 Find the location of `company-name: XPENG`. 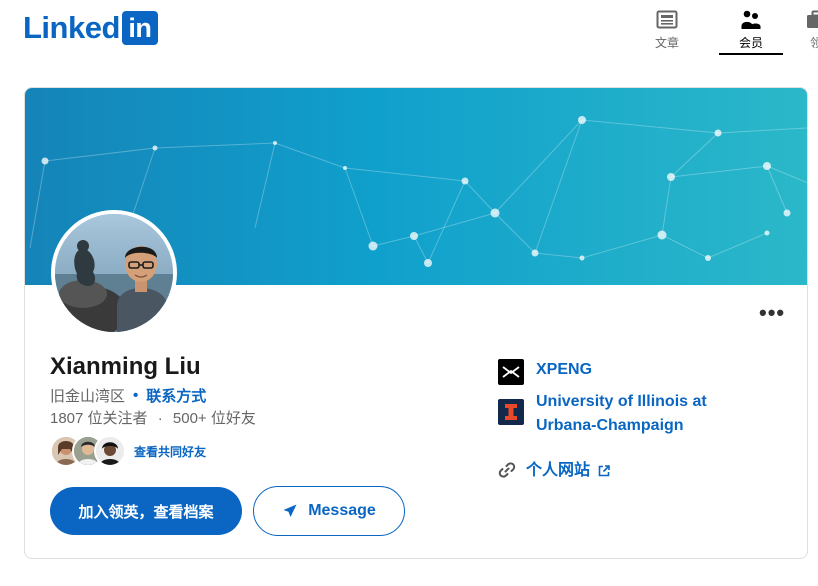

company-name: XPENG is located at coordinates (564, 369).